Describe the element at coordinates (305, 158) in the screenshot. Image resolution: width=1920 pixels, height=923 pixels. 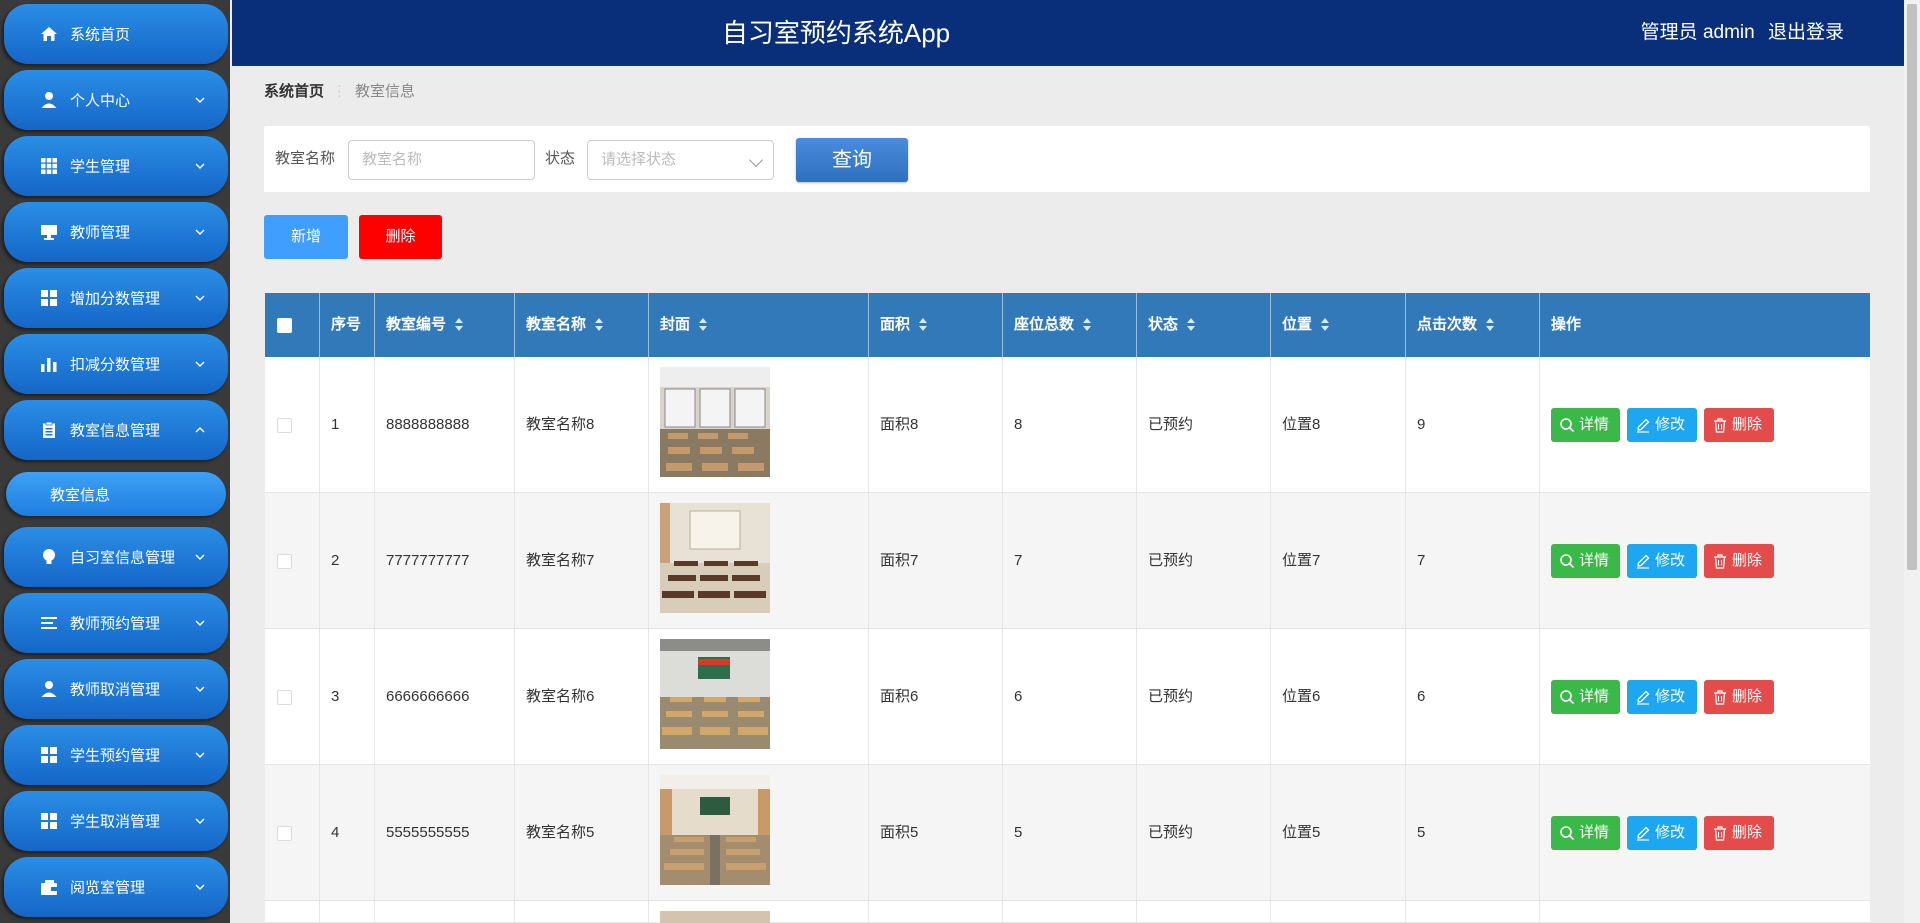
I see `classroom-name-label: 教室名称` at that location.